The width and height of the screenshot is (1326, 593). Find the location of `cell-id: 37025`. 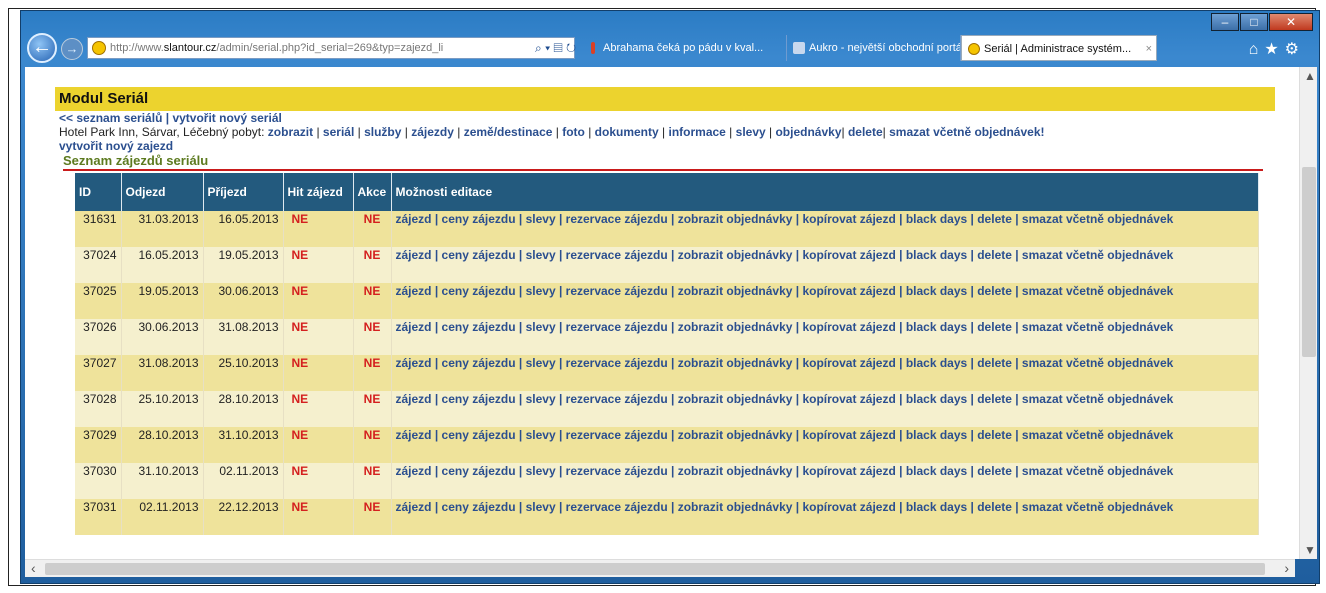

cell-id: 37025 is located at coordinates (98, 301).